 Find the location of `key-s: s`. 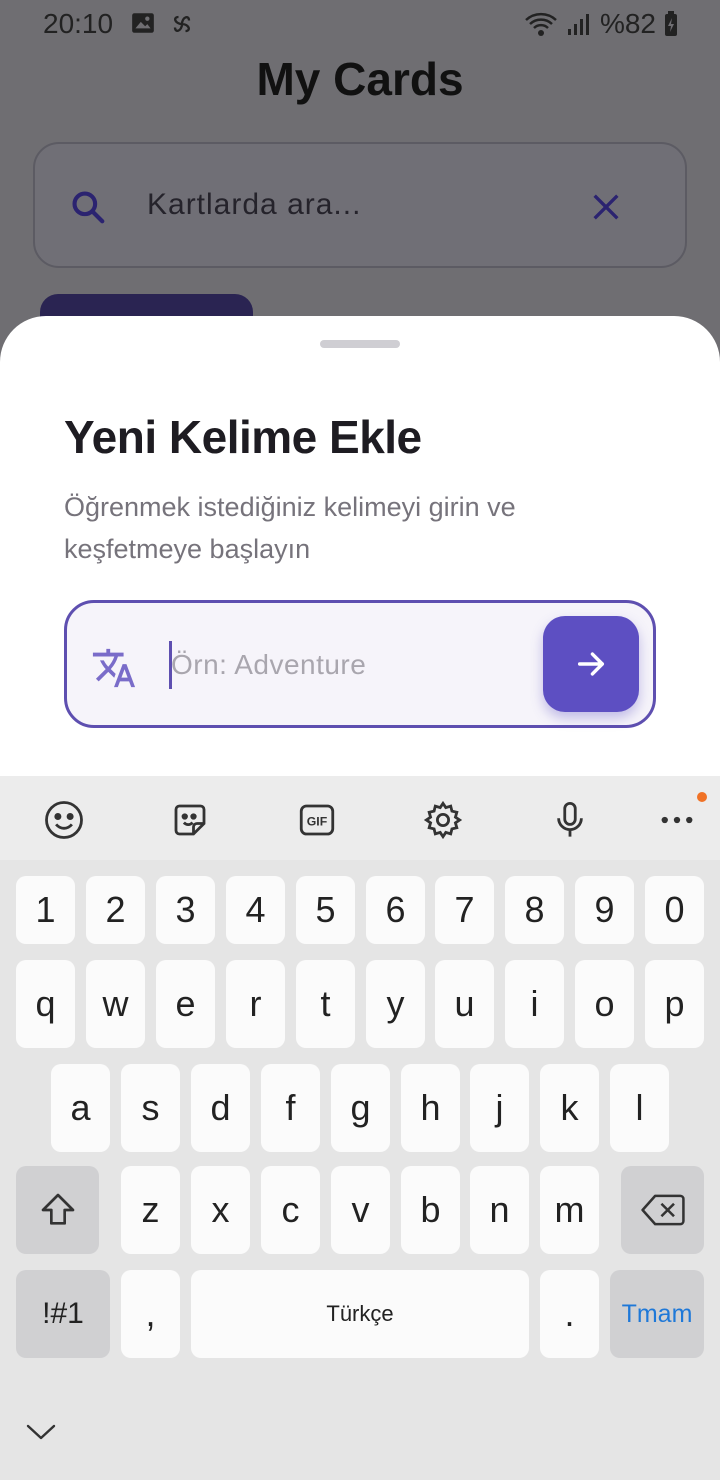

key-s: s is located at coordinates (150, 1108).